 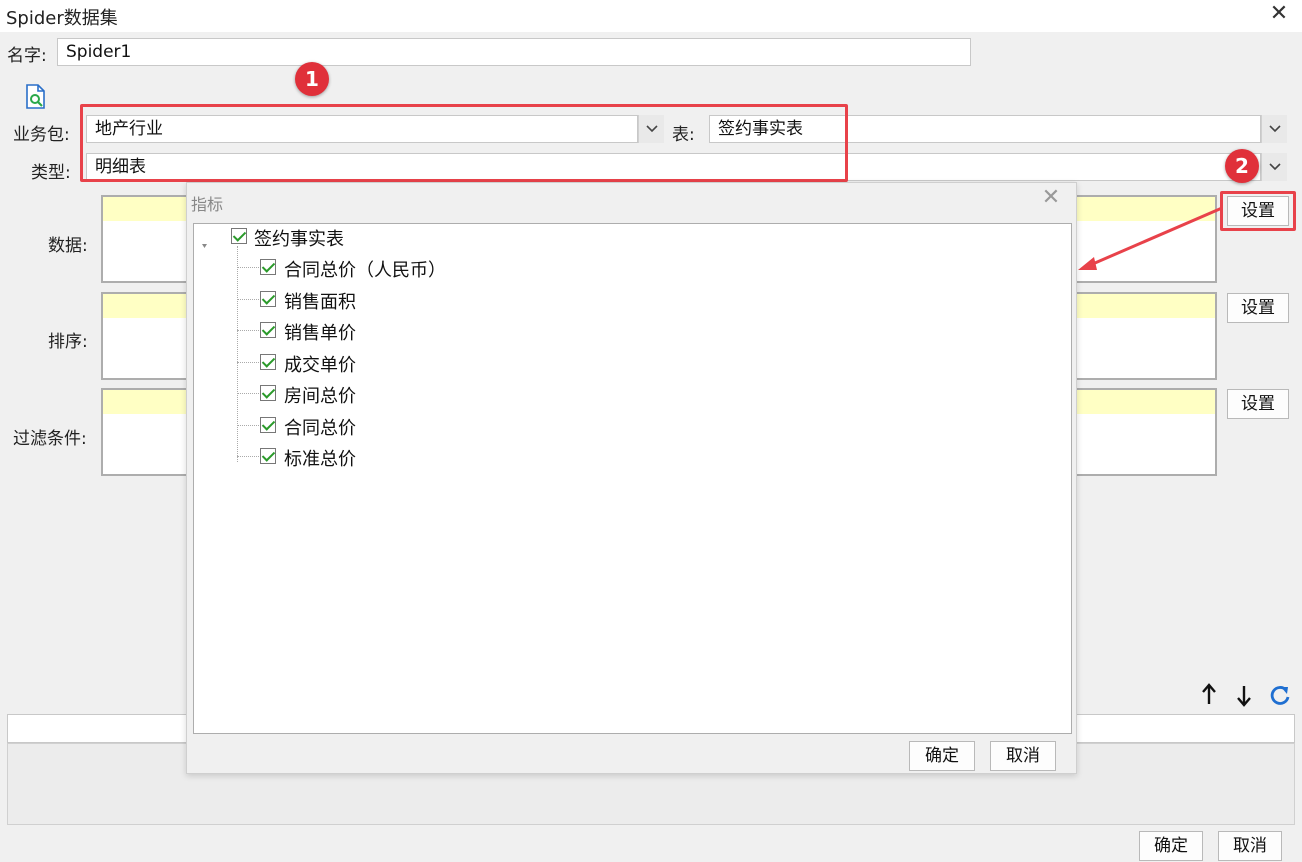 I want to click on filter-label: 过滤条件:, so click(x=50, y=439).